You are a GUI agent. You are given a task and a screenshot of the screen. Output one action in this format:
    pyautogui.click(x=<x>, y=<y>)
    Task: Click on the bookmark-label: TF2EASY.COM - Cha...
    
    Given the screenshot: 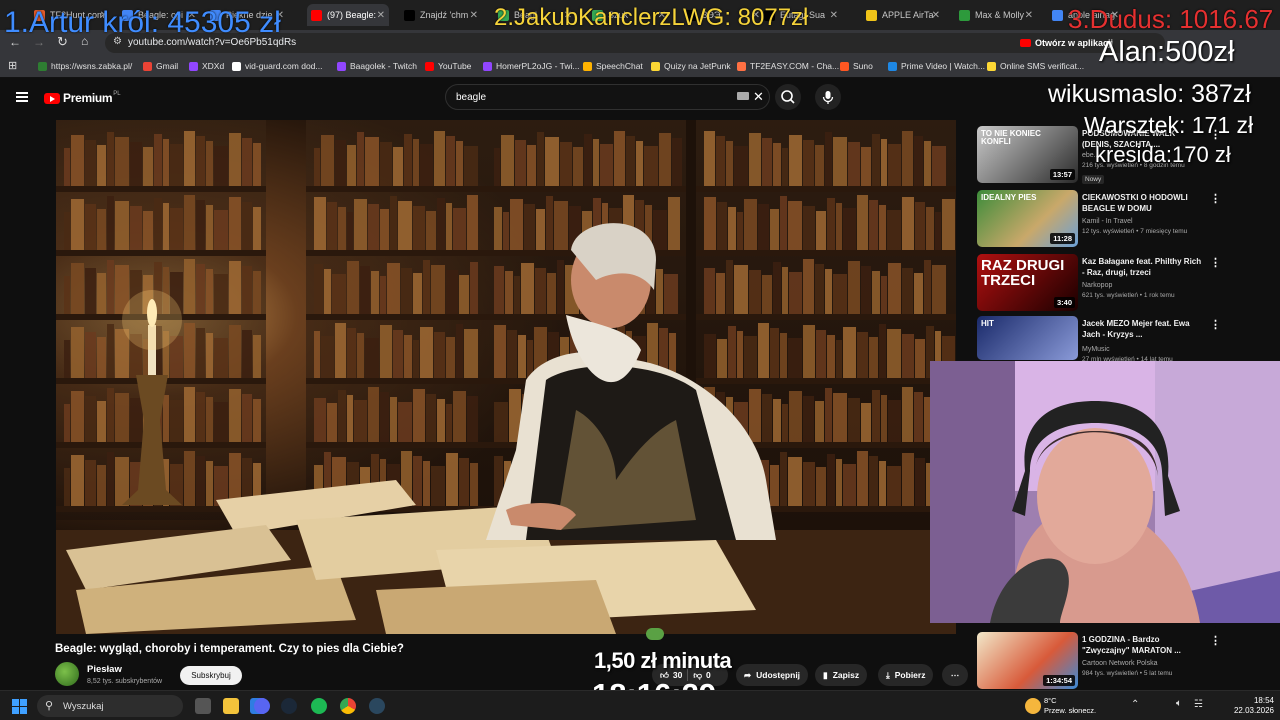 What is the action you would take?
    pyautogui.click(x=795, y=66)
    